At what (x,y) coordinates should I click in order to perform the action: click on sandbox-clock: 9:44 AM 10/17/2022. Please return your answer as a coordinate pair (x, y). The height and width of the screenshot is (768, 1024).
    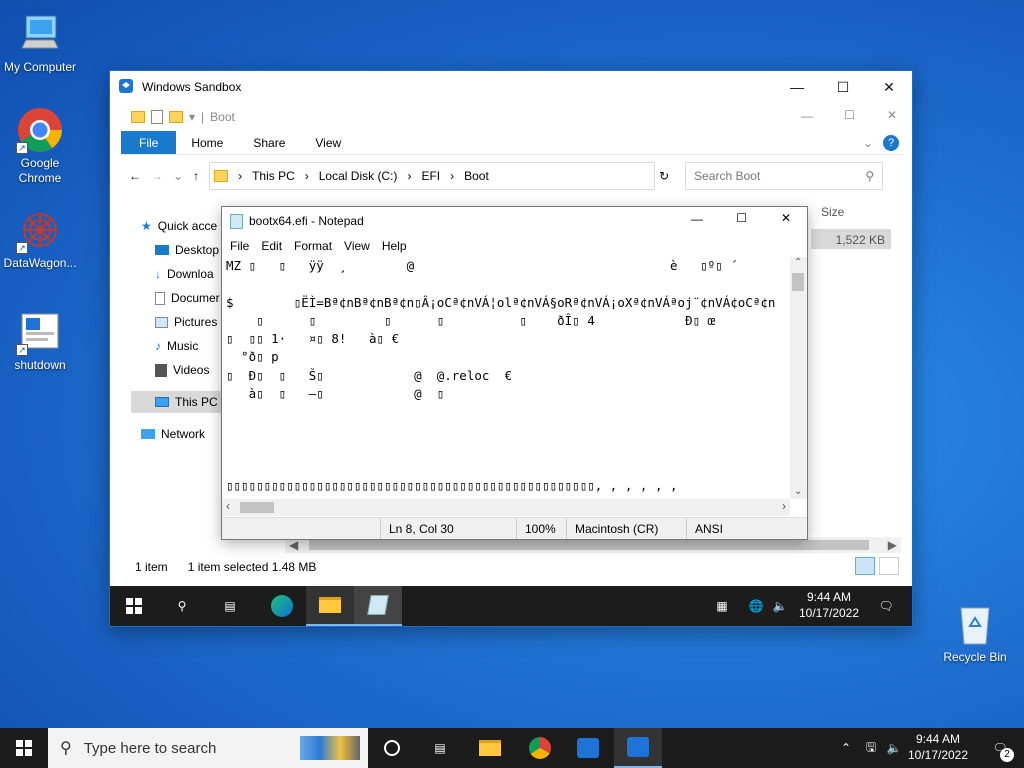
    Looking at the image, I should click on (829, 605).